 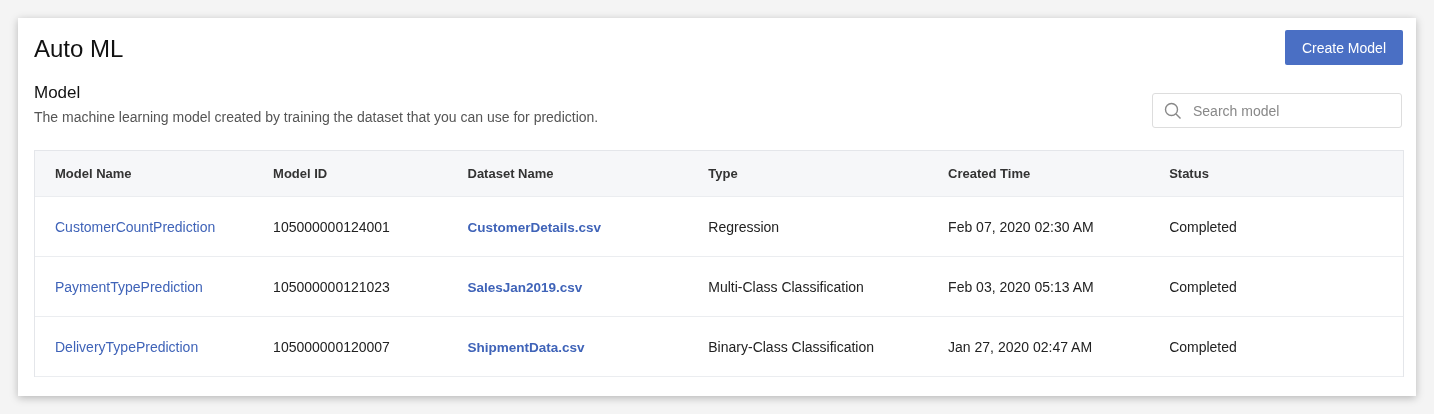 I want to click on section-title: Model, so click(x=58, y=93).